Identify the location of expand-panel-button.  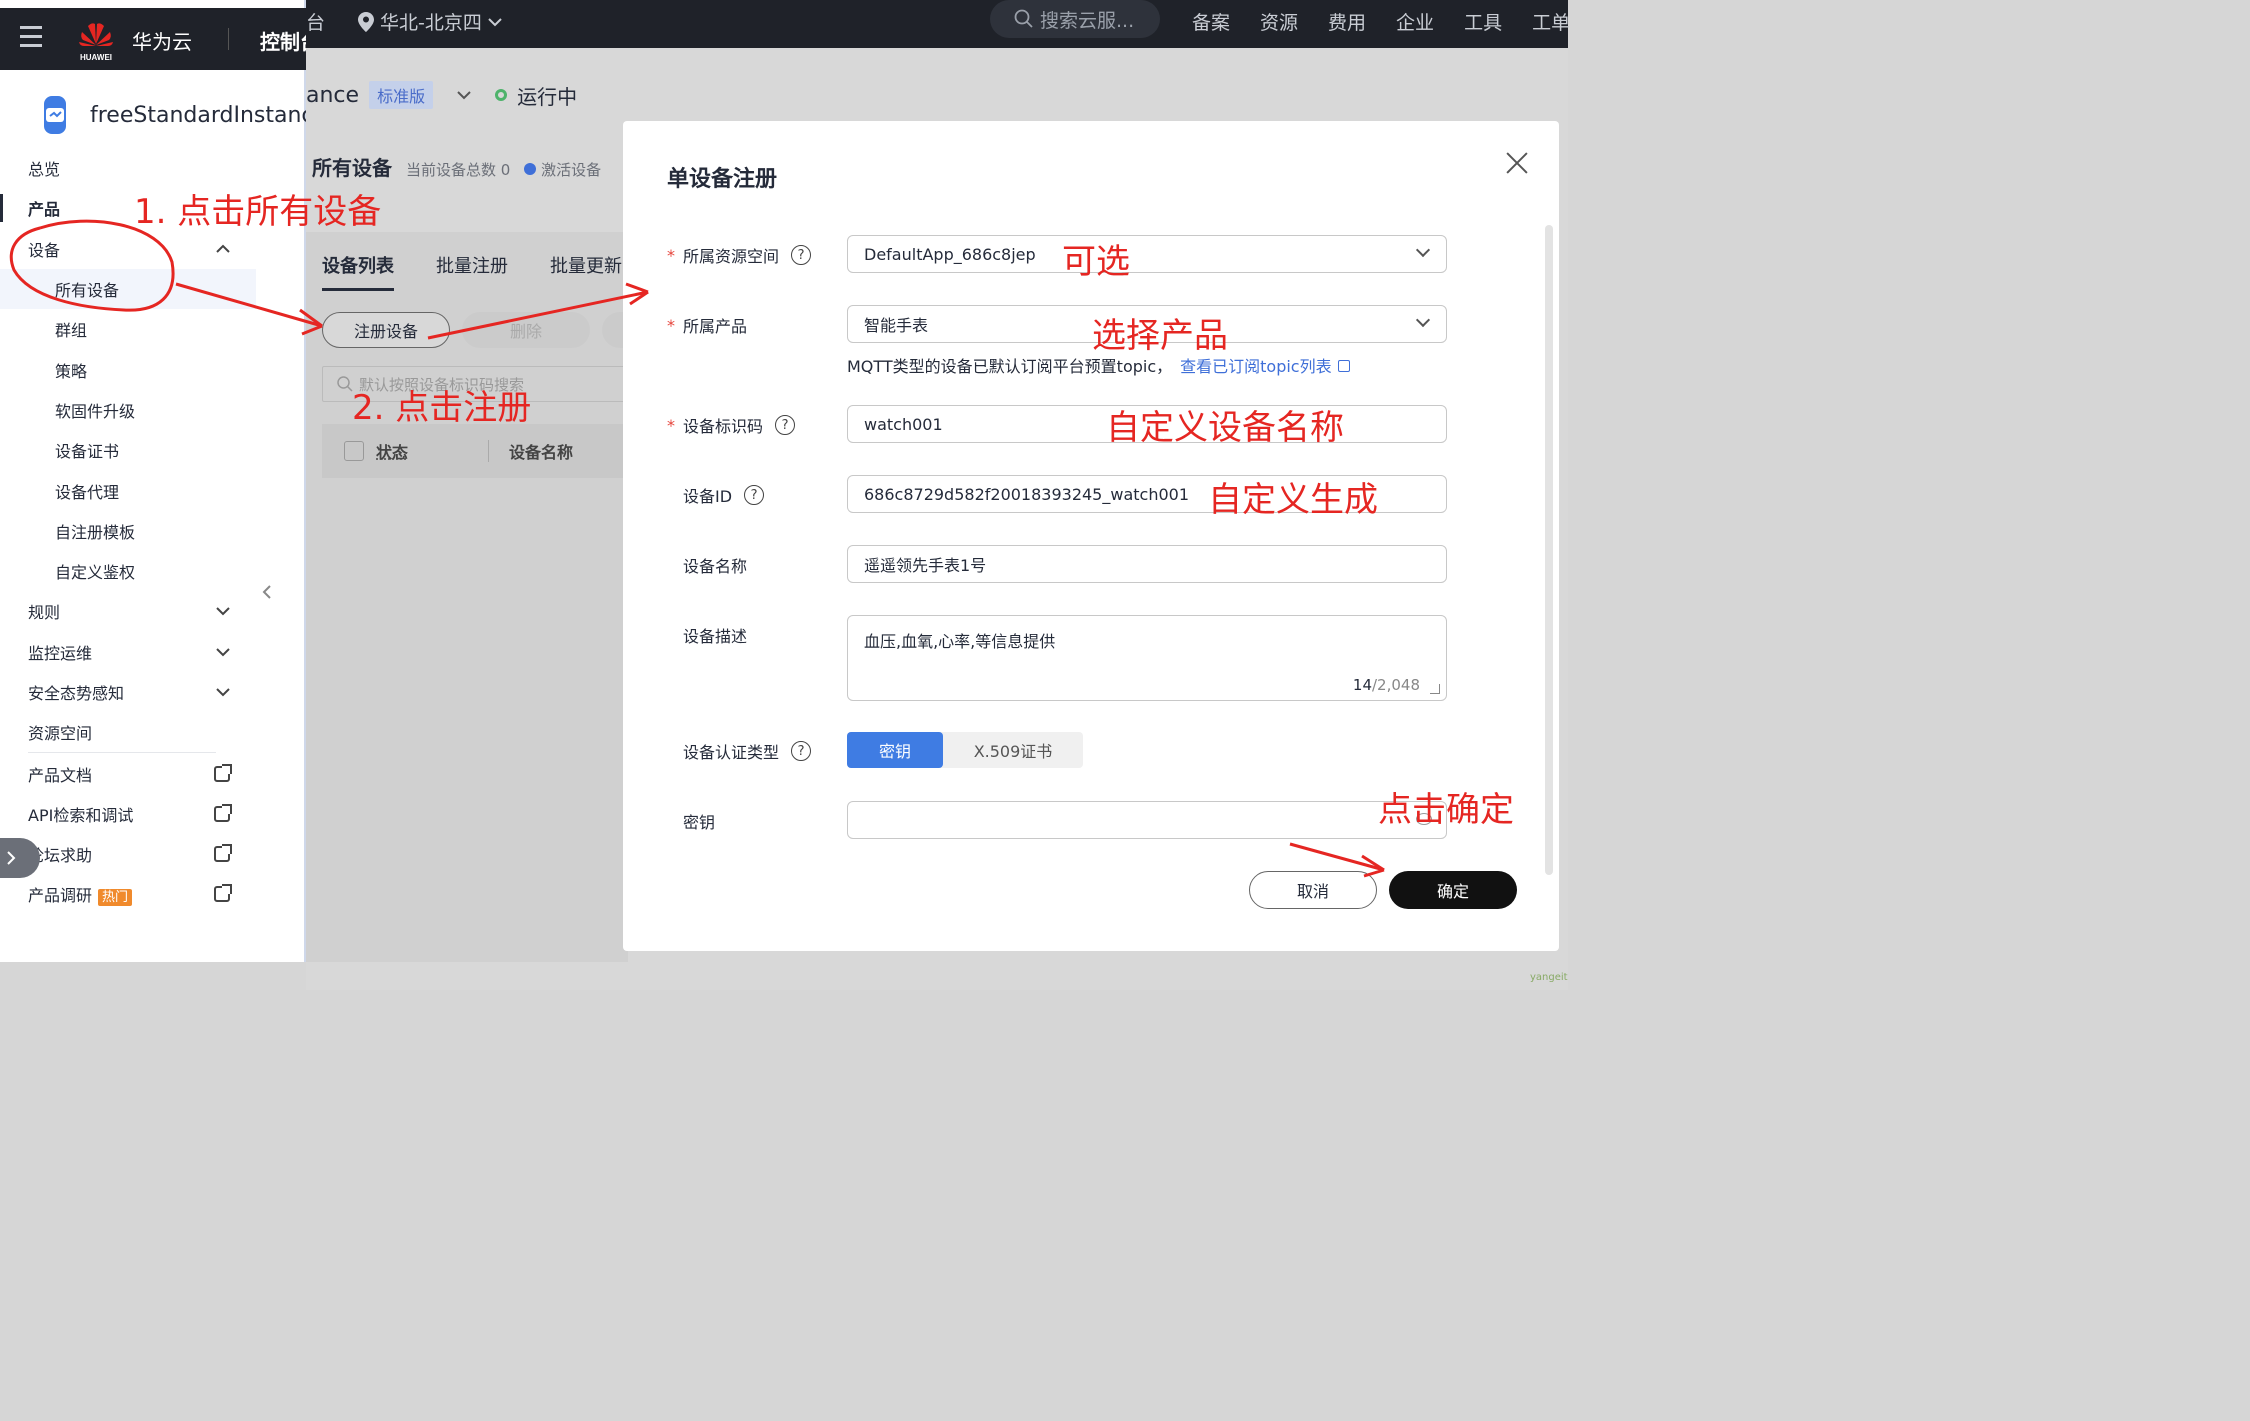
(20, 858).